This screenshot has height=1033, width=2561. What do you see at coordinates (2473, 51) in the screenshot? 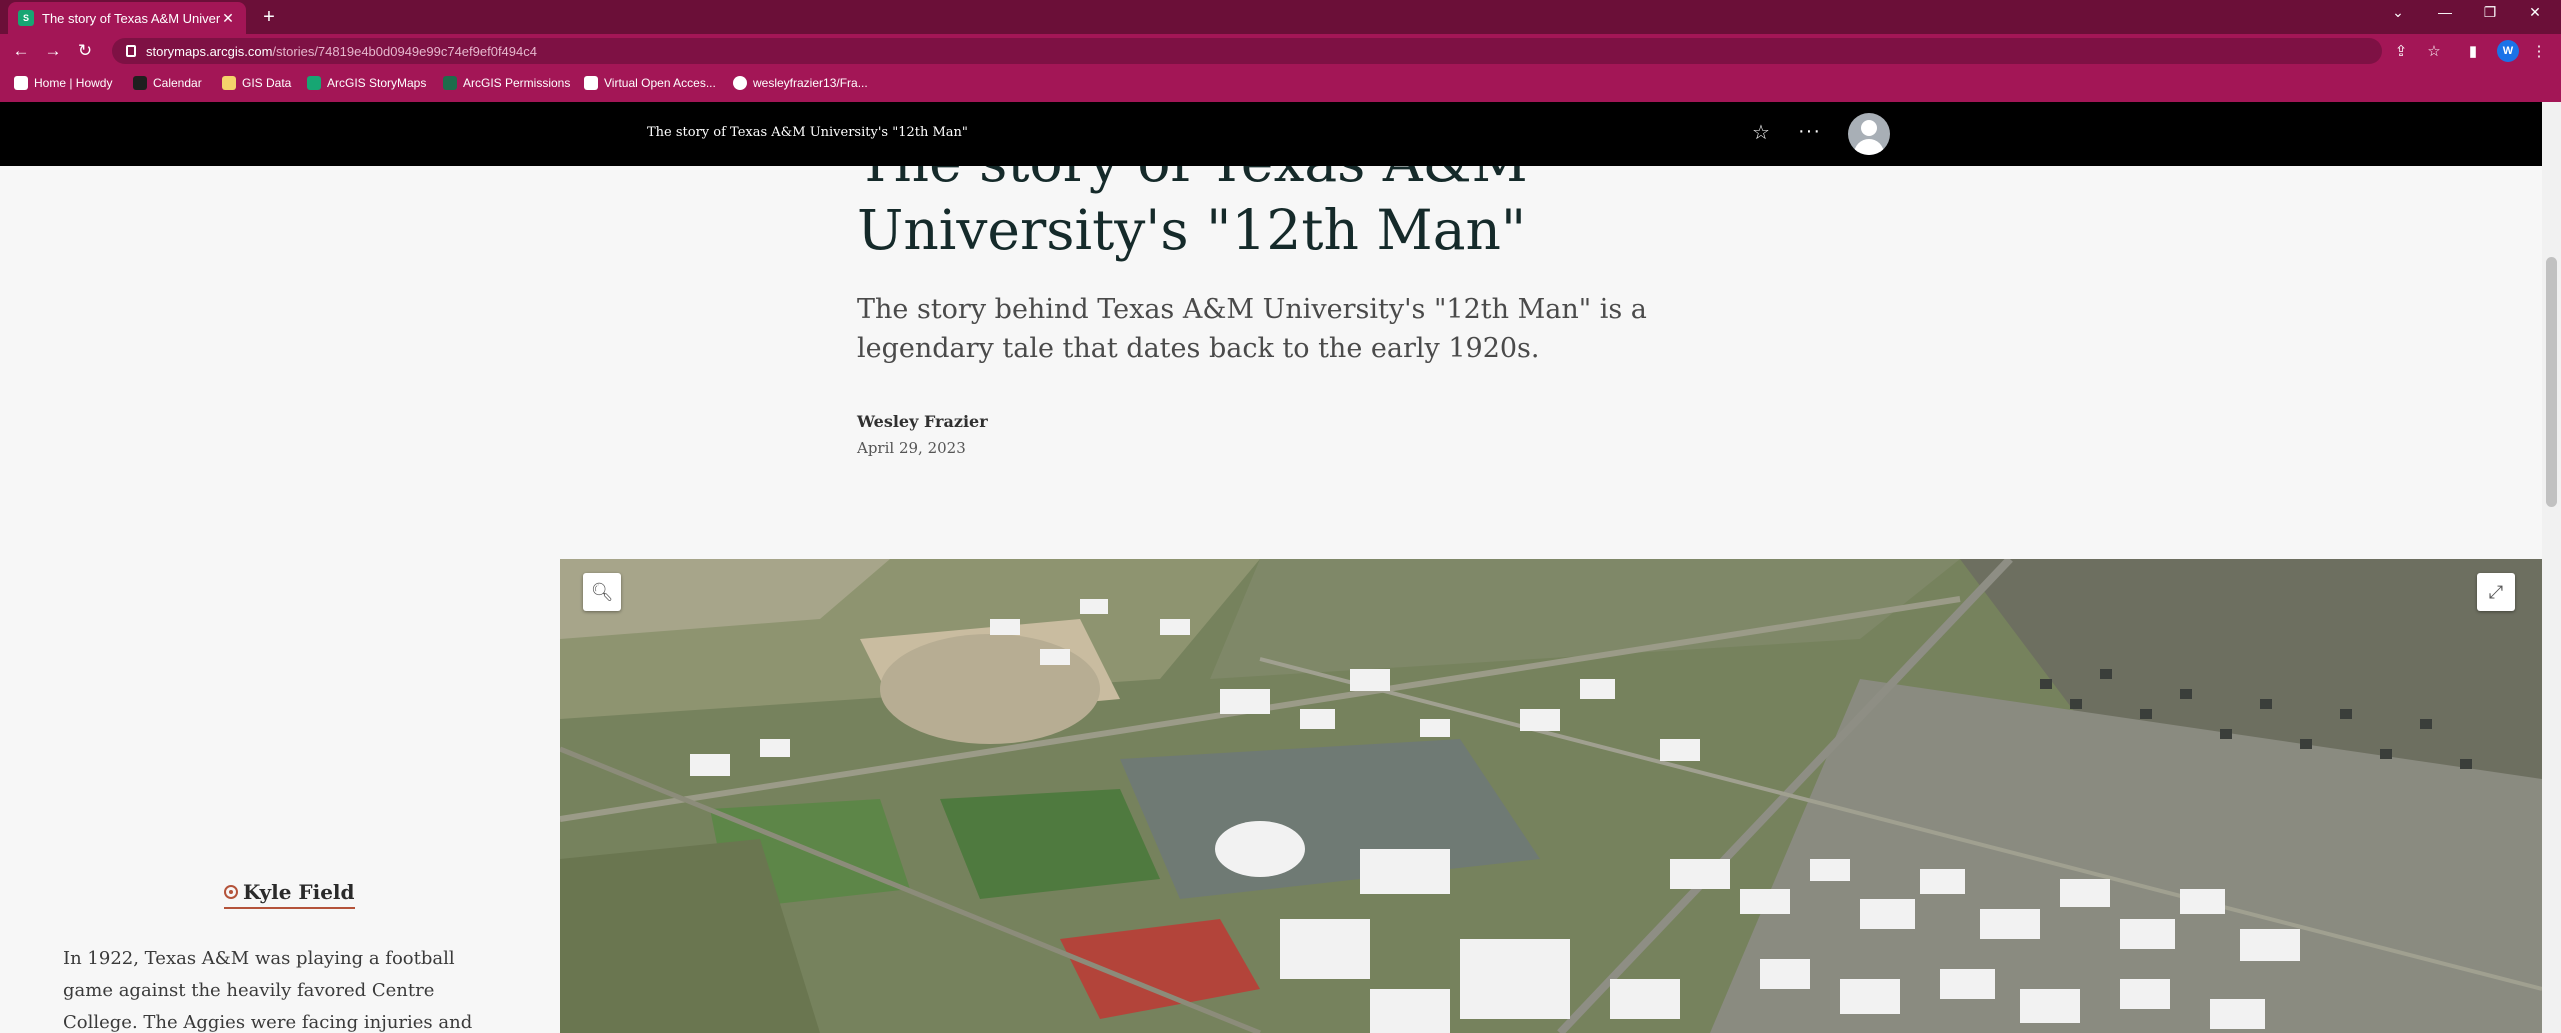
I see `side-panel-icon: ▮` at bounding box center [2473, 51].